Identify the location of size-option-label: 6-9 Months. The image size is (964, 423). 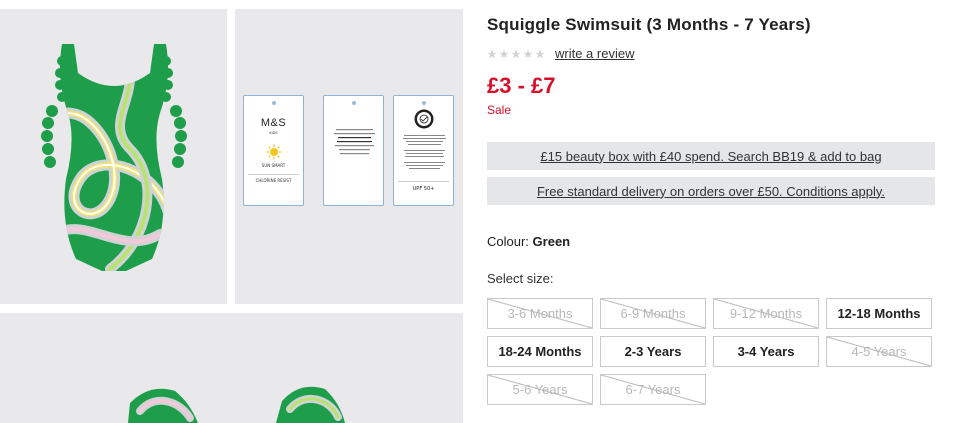
(653, 313).